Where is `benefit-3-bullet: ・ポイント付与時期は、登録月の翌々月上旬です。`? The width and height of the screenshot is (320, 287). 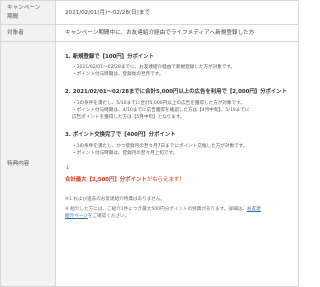 benefit-3-bullet: ・ポイント付与時期は、登録月の翌々月上旬です。 is located at coordinates (125, 153).